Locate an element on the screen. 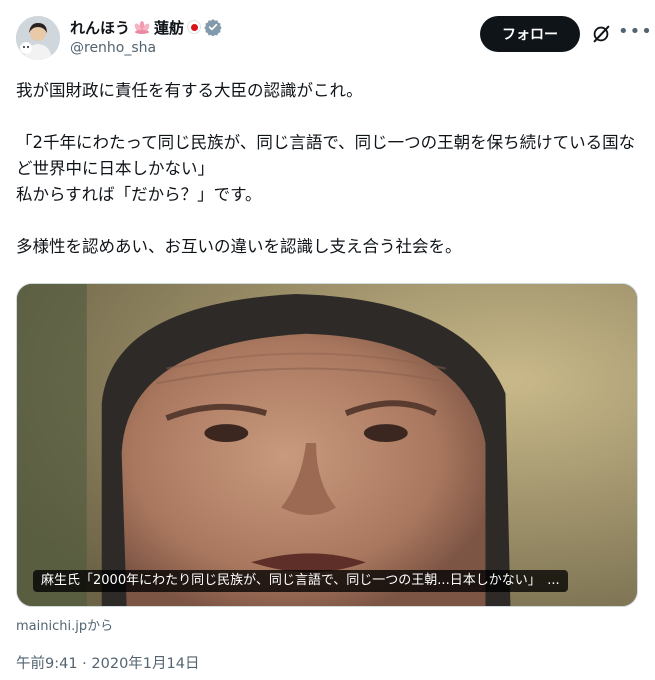 The image size is (655, 680). follow-button: フォロー is located at coordinates (530, 34).